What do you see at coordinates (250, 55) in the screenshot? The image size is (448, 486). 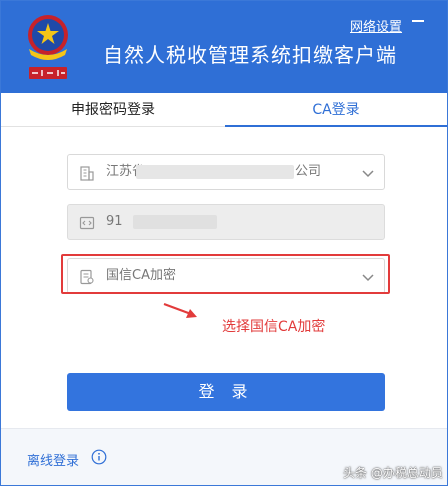 I see `app-title: 自然人税收管理系统扣缴客户端` at bounding box center [250, 55].